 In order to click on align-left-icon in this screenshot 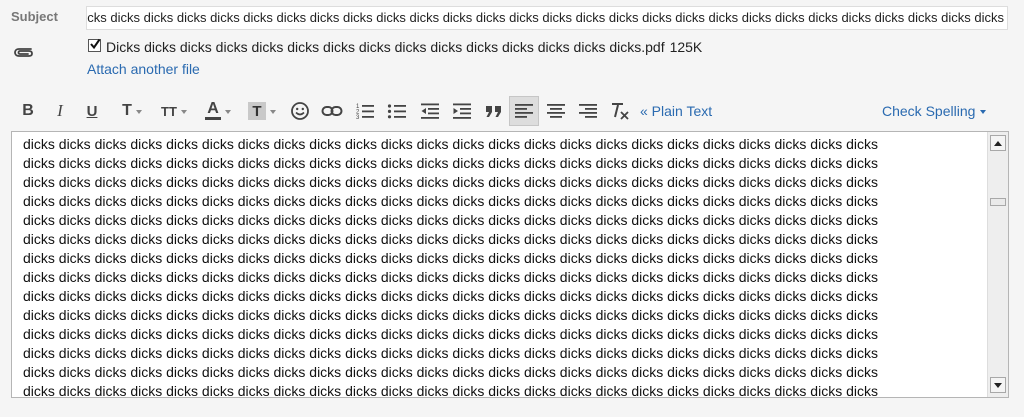, I will do `click(524, 111)`.